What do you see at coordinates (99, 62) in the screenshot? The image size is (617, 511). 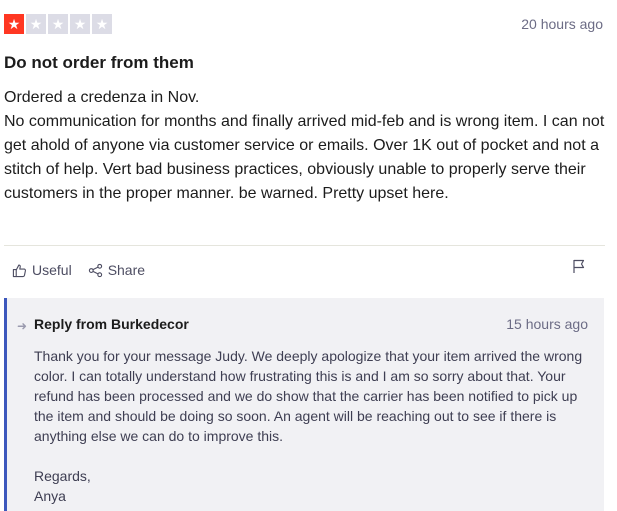 I see `review-title: Do not order from them` at bounding box center [99, 62].